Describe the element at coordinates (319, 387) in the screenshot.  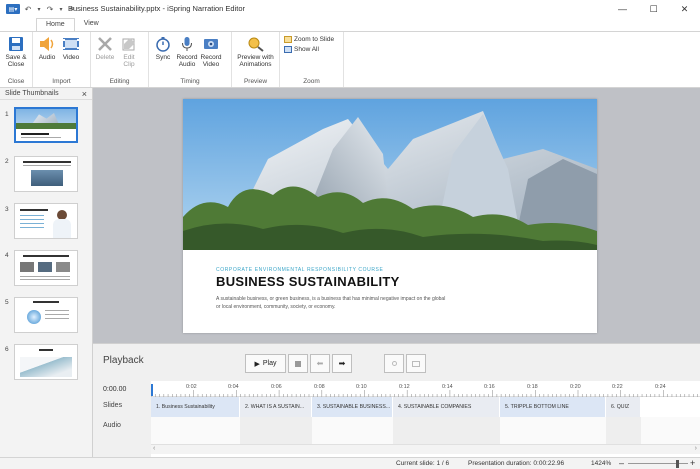
I see `tick-label: 0:08` at that location.